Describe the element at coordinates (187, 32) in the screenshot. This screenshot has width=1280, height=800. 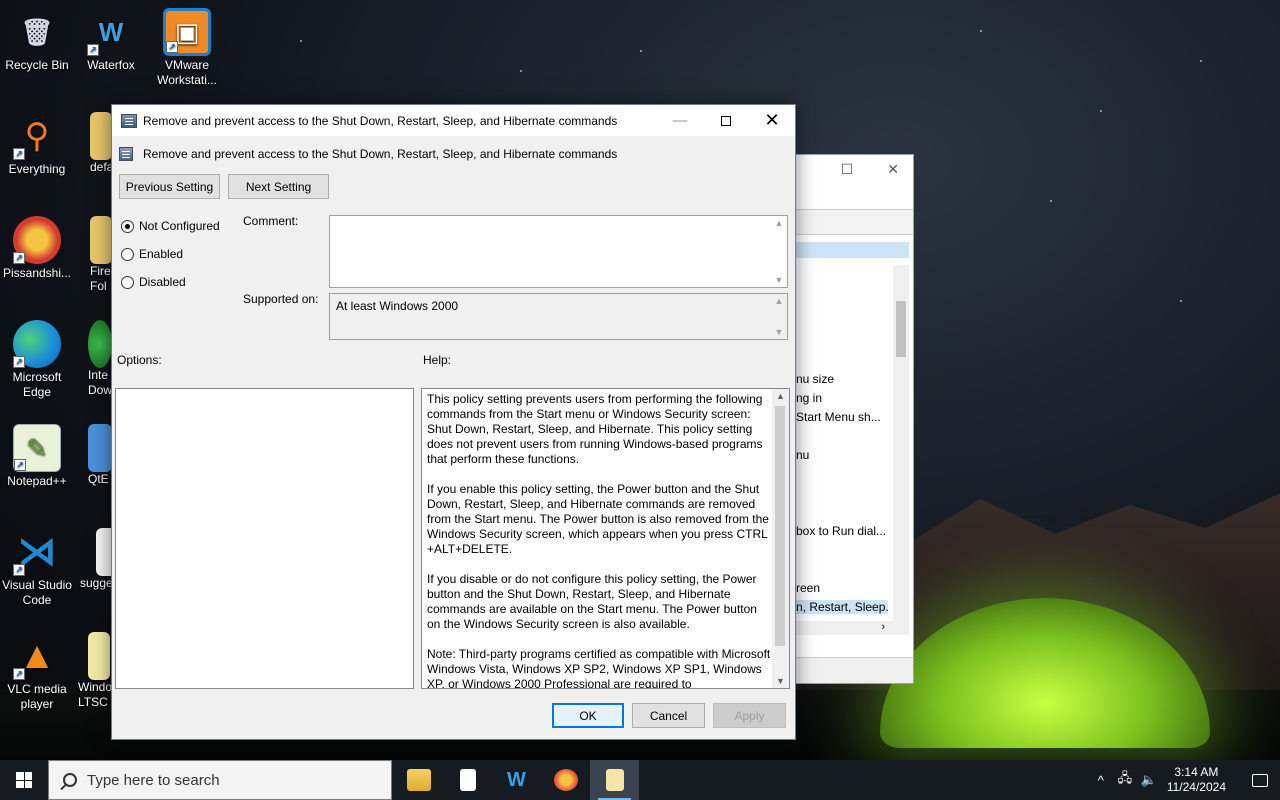
I see `vmware-icon: ▣ ↗` at that location.